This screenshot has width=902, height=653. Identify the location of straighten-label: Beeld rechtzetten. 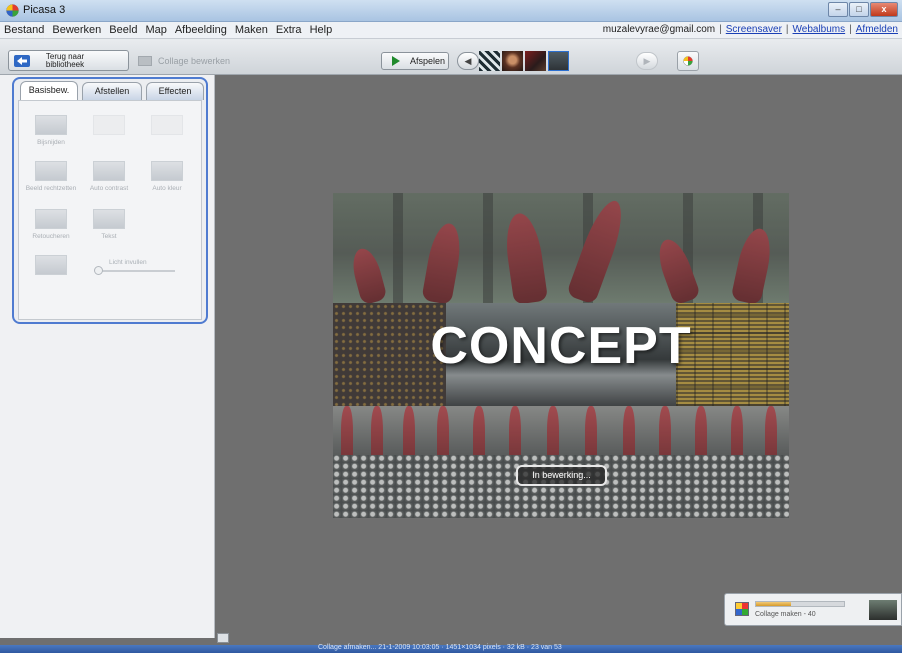
(51, 188).